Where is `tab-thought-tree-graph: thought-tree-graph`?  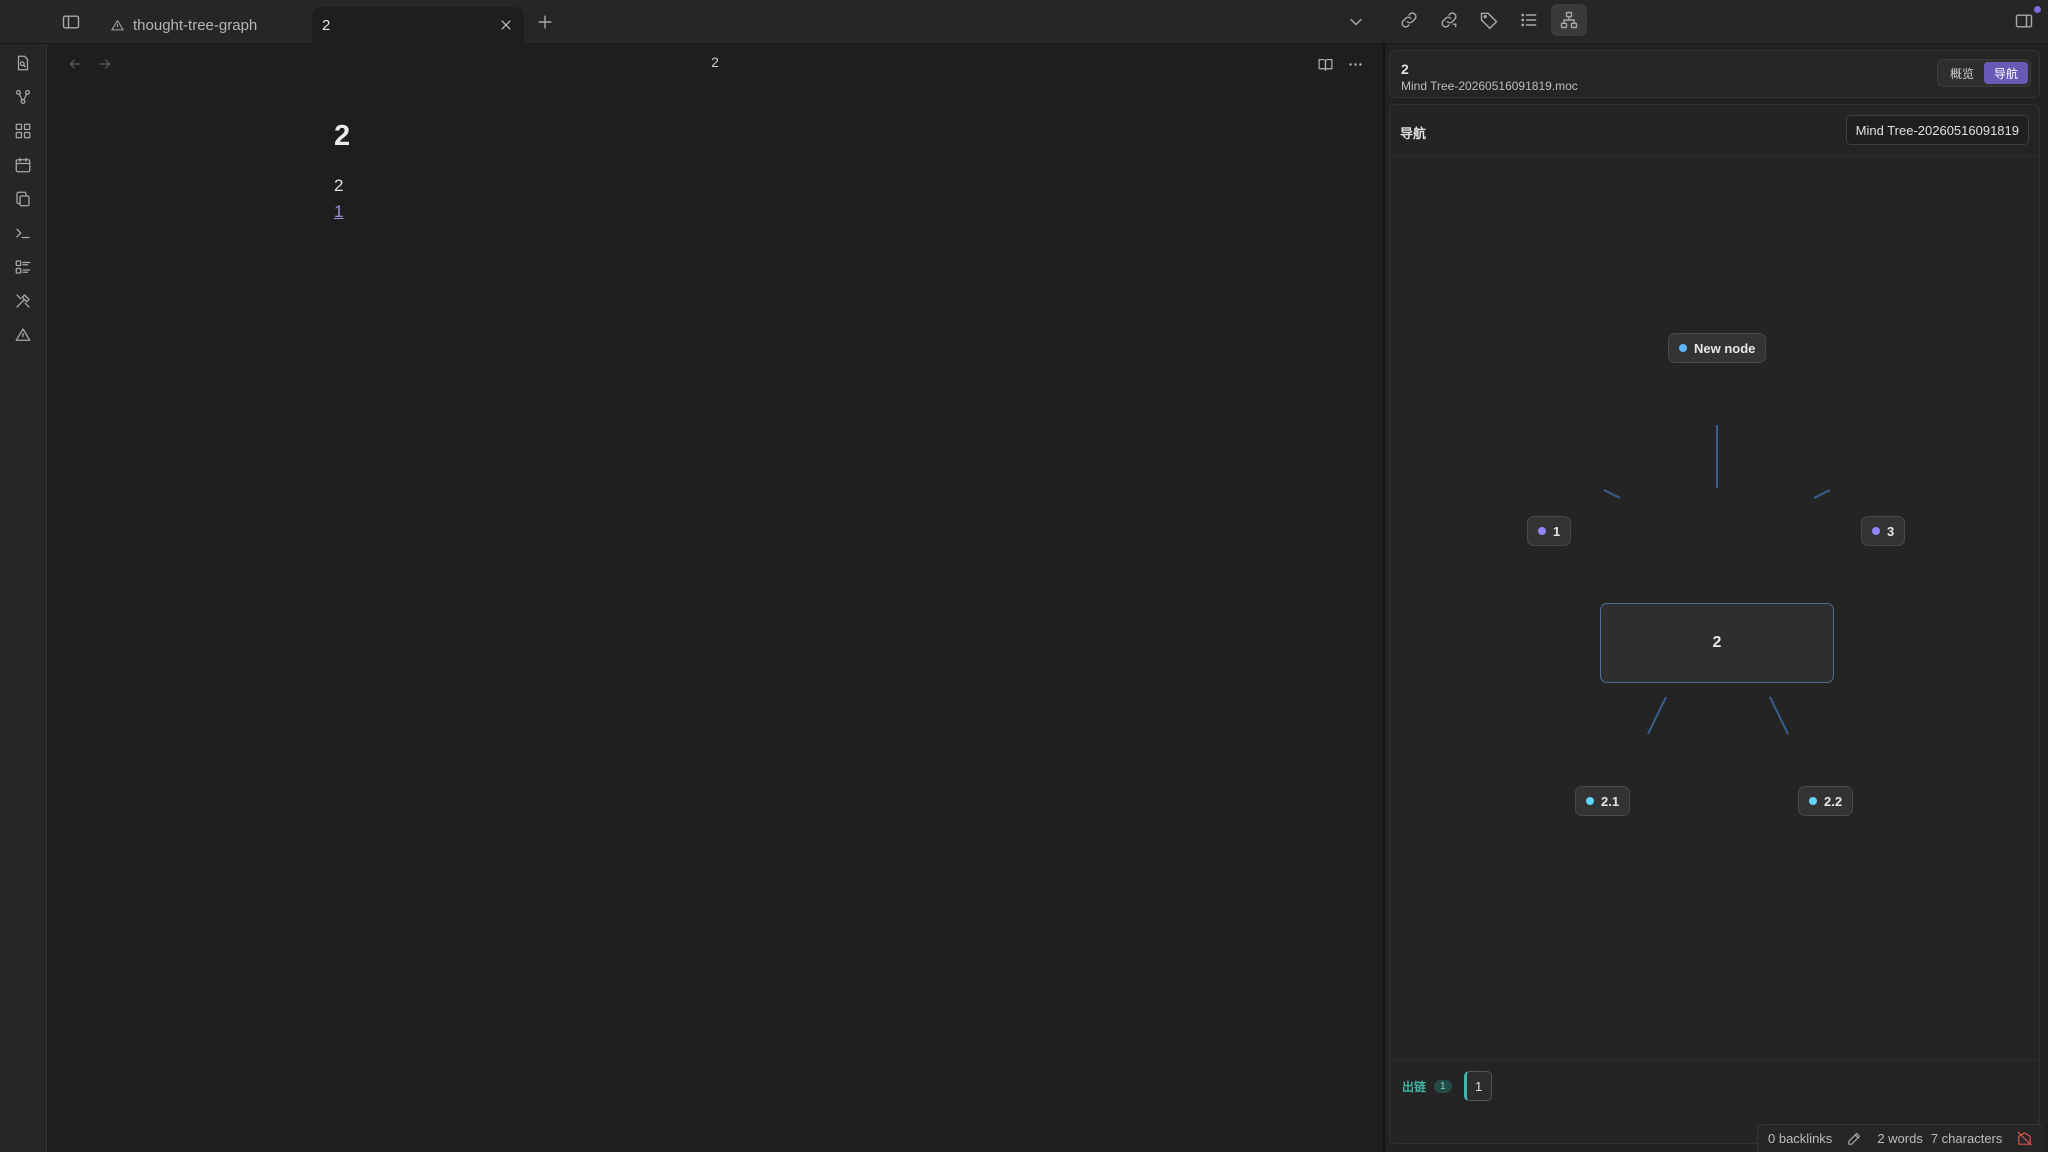
tab-thought-tree-graph: thought-tree-graph is located at coordinates (203, 25).